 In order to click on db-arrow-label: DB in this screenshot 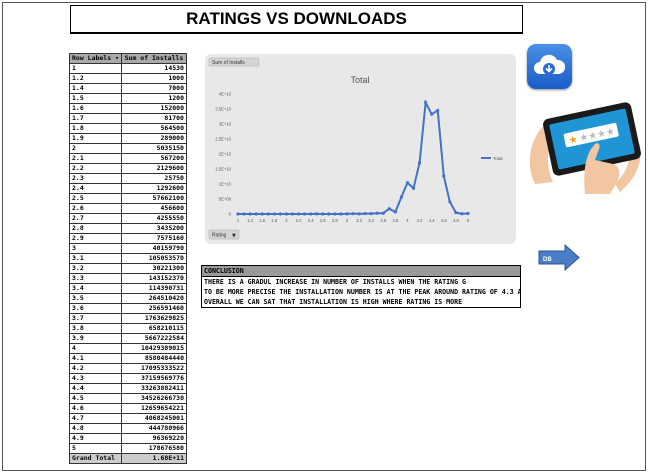, I will do `click(547, 260)`.